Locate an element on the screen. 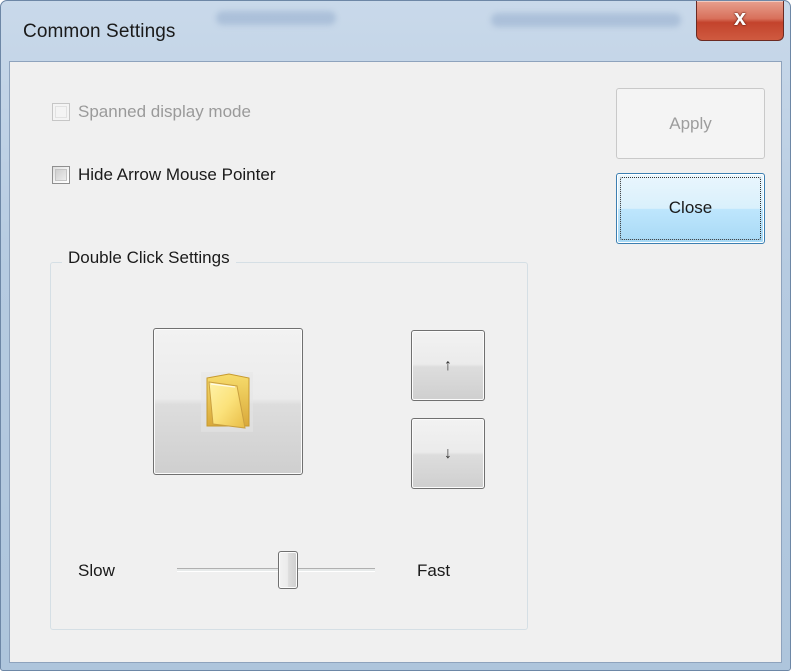  close-button-label: Close is located at coordinates (690, 207).